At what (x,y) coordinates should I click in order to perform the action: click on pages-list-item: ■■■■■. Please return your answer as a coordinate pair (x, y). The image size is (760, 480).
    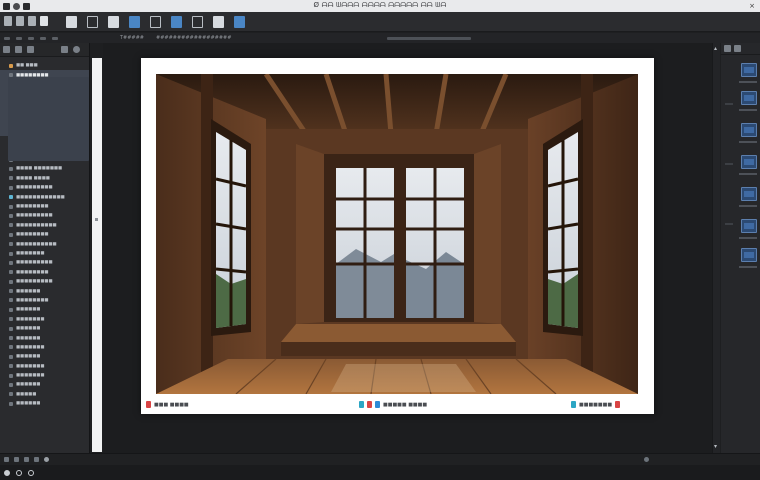
    Looking at the image, I should click on (44, 394).